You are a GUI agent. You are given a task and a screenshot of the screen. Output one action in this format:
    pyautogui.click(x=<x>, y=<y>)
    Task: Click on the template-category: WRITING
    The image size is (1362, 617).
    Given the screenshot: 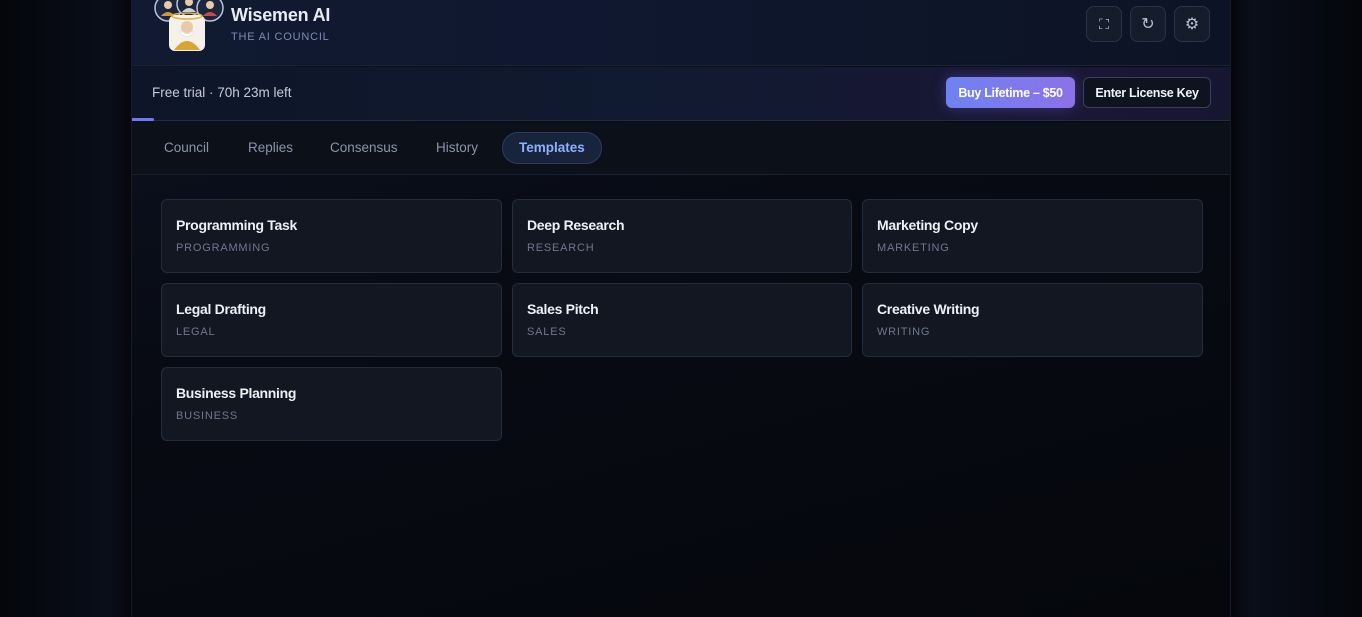 What is the action you would take?
    pyautogui.click(x=904, y=332)
    